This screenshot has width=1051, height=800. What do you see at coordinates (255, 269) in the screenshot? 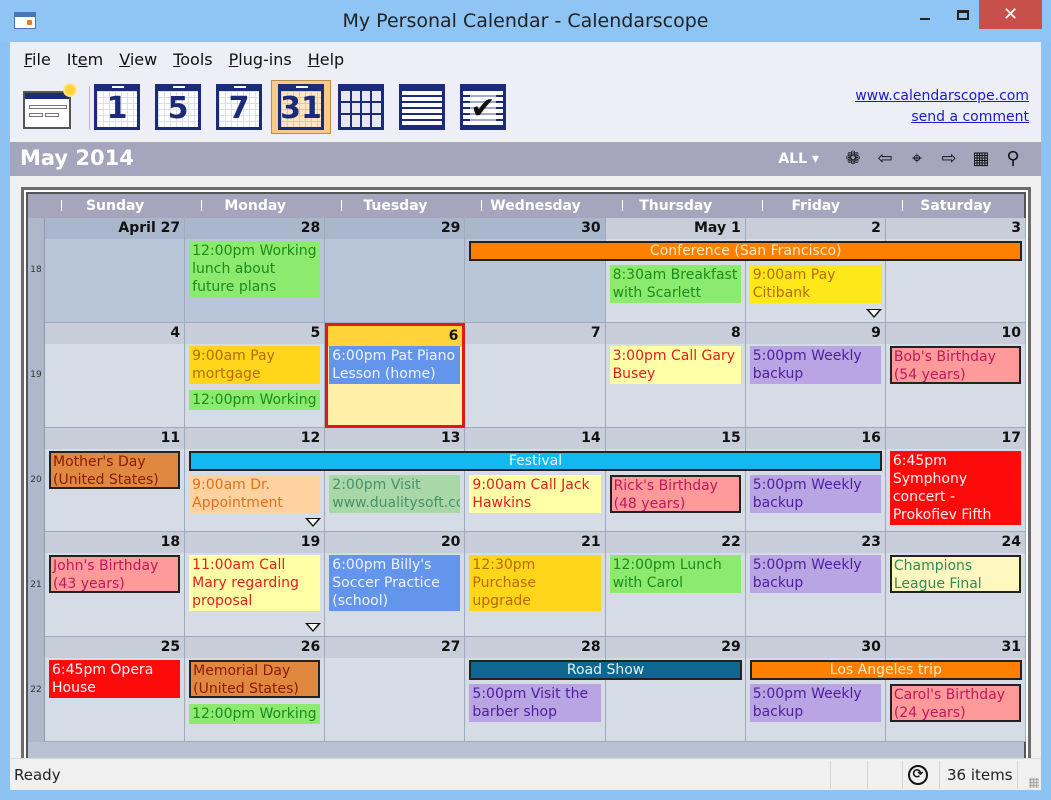
I see `event-item: 12:00pm Working lunch about future plans` at bounding box center [255, 269].